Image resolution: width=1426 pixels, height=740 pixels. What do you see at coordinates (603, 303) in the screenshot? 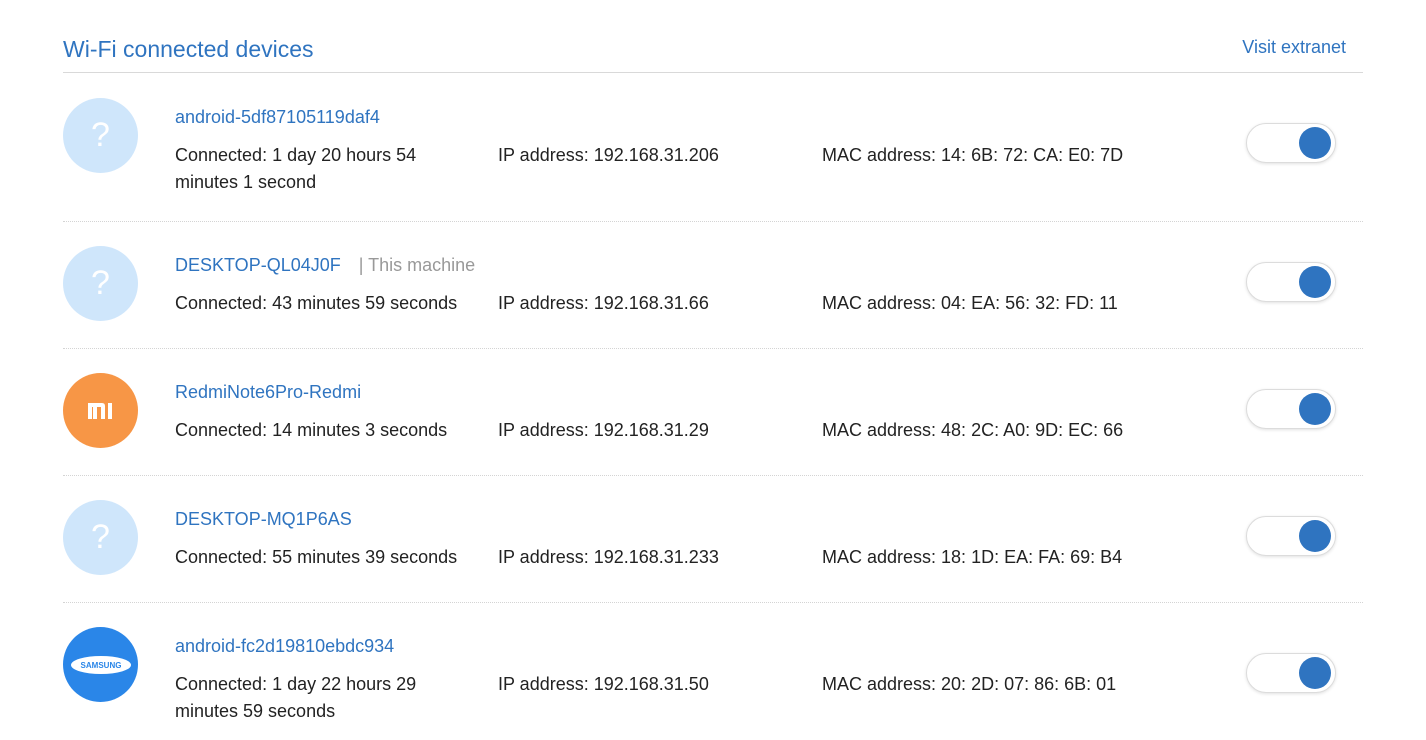
I see `ip-address: IP address: 192.168.31.66` at bounding box center [603, 303].